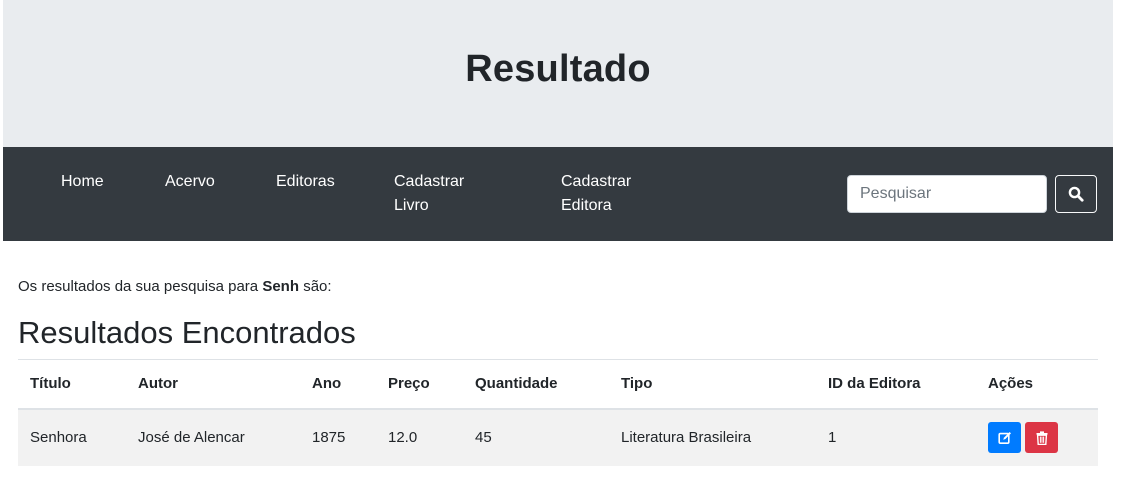 The image size is (1123, 479). What do you see at coordinates (190, 182) in the screenshot?
I see `nav-link-acervo: Acervo` at bounding box center [190, 182].